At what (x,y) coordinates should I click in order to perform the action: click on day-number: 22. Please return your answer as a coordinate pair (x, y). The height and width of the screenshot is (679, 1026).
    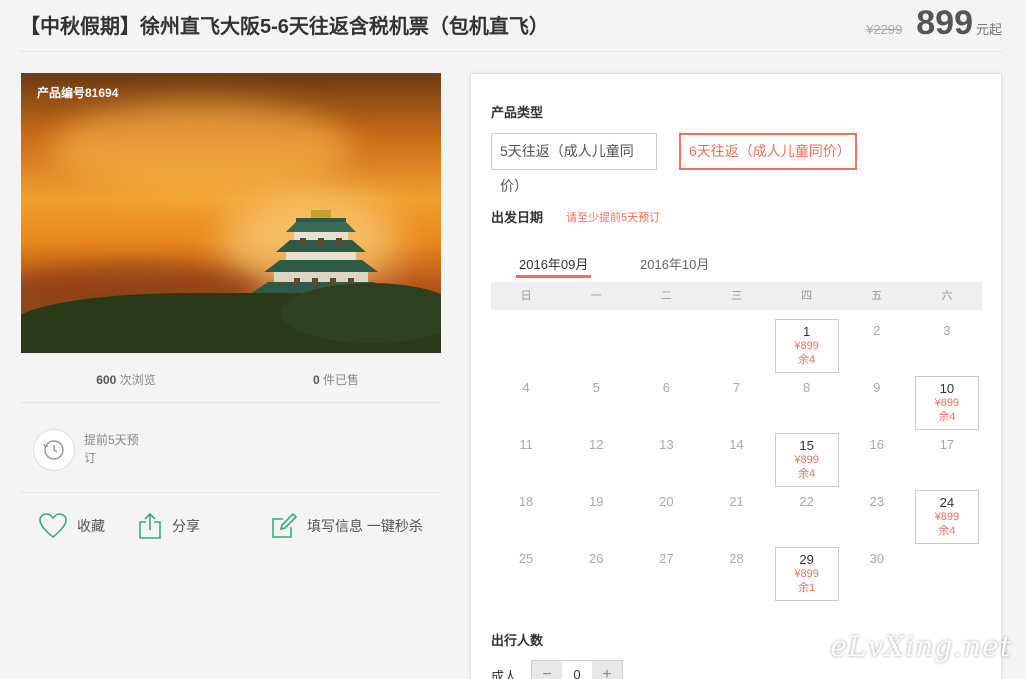
    Looking at the image, I should click on (806, 501).